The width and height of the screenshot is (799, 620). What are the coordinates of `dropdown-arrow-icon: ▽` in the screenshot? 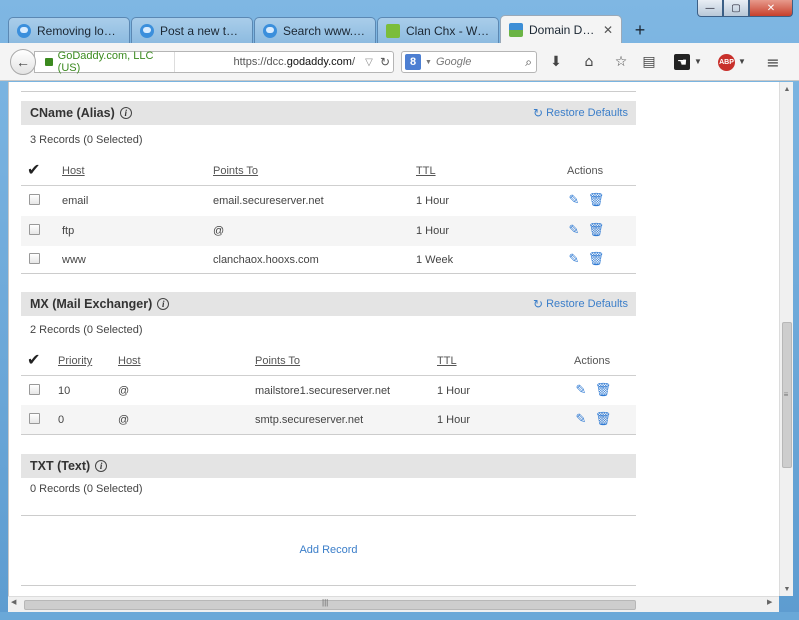 It's located at (369, 62).